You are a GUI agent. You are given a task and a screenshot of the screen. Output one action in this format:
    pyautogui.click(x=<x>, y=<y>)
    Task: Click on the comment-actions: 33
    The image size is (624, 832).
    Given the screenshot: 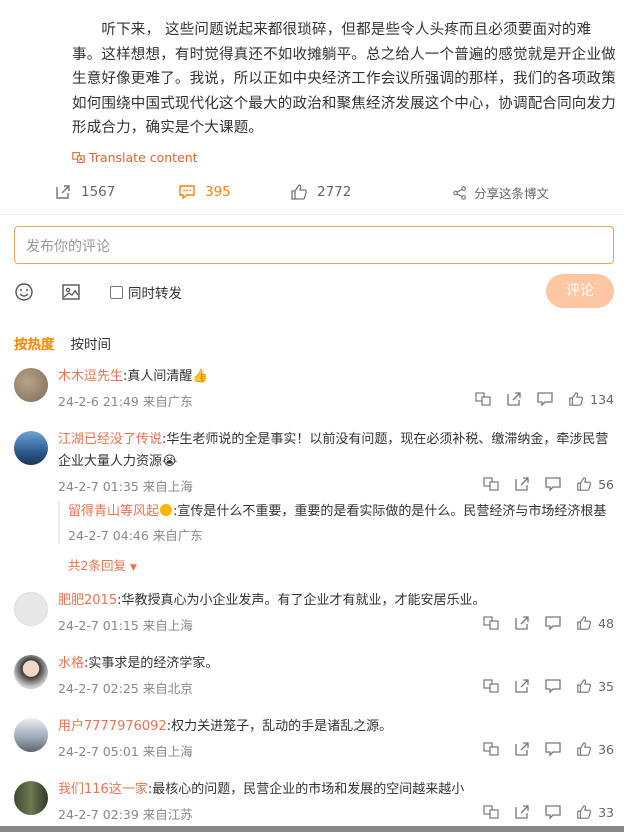 What is the action you would take?
    pyautogui.click(x=541, y=812)
    